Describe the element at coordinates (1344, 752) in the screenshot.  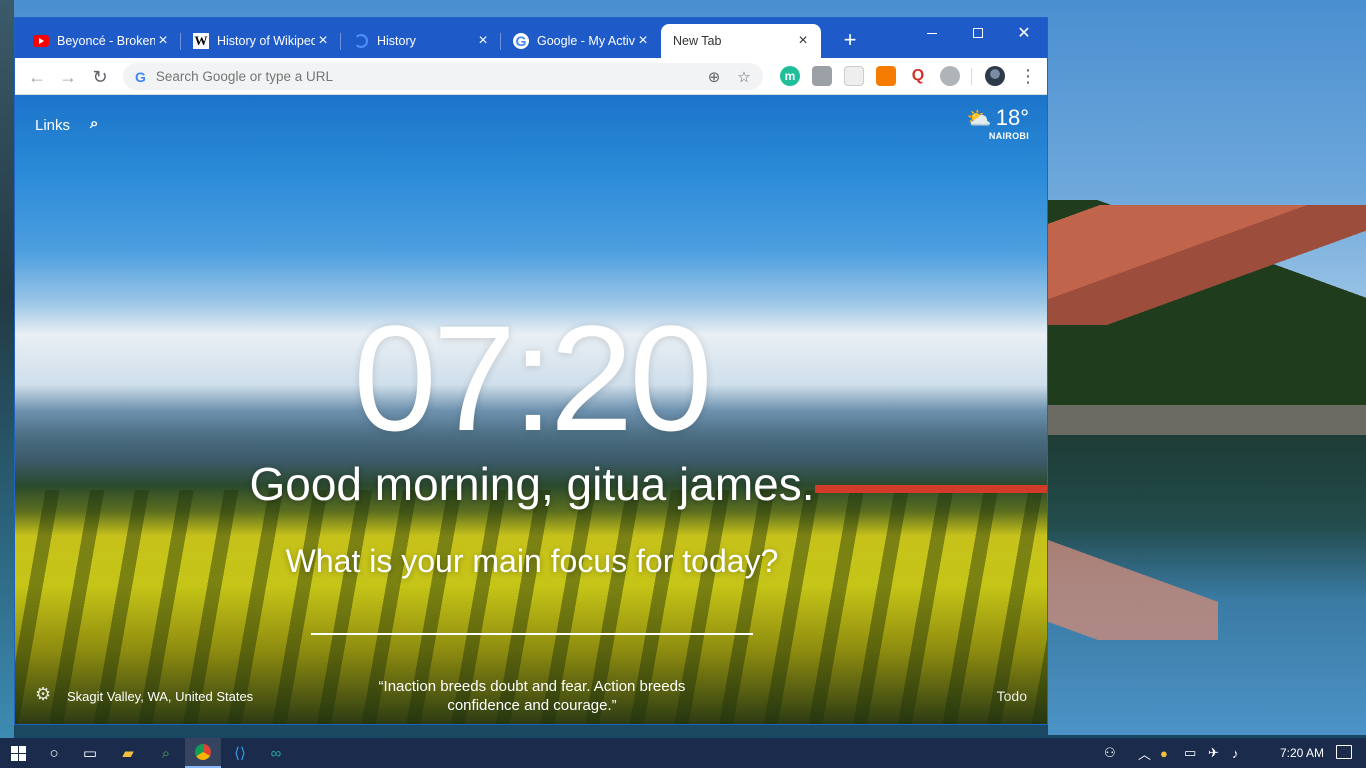
I see `action-center-icon` at that location.